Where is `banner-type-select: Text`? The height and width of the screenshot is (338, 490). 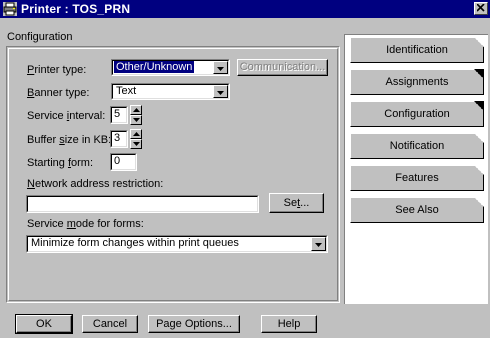 banner-type-select: Text is located at coordinates (170, 91).